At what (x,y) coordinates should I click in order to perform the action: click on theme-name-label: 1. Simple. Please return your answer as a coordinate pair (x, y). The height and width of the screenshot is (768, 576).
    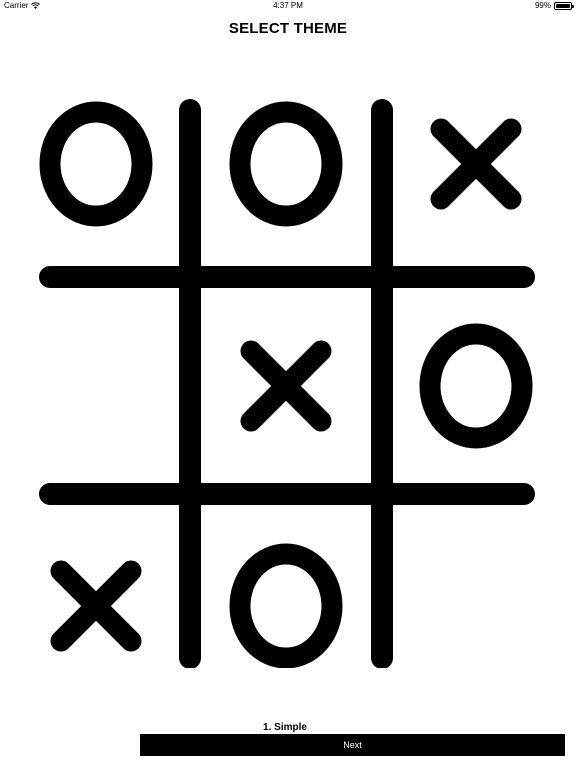
    Looking at the image, I should click on (285, 727).